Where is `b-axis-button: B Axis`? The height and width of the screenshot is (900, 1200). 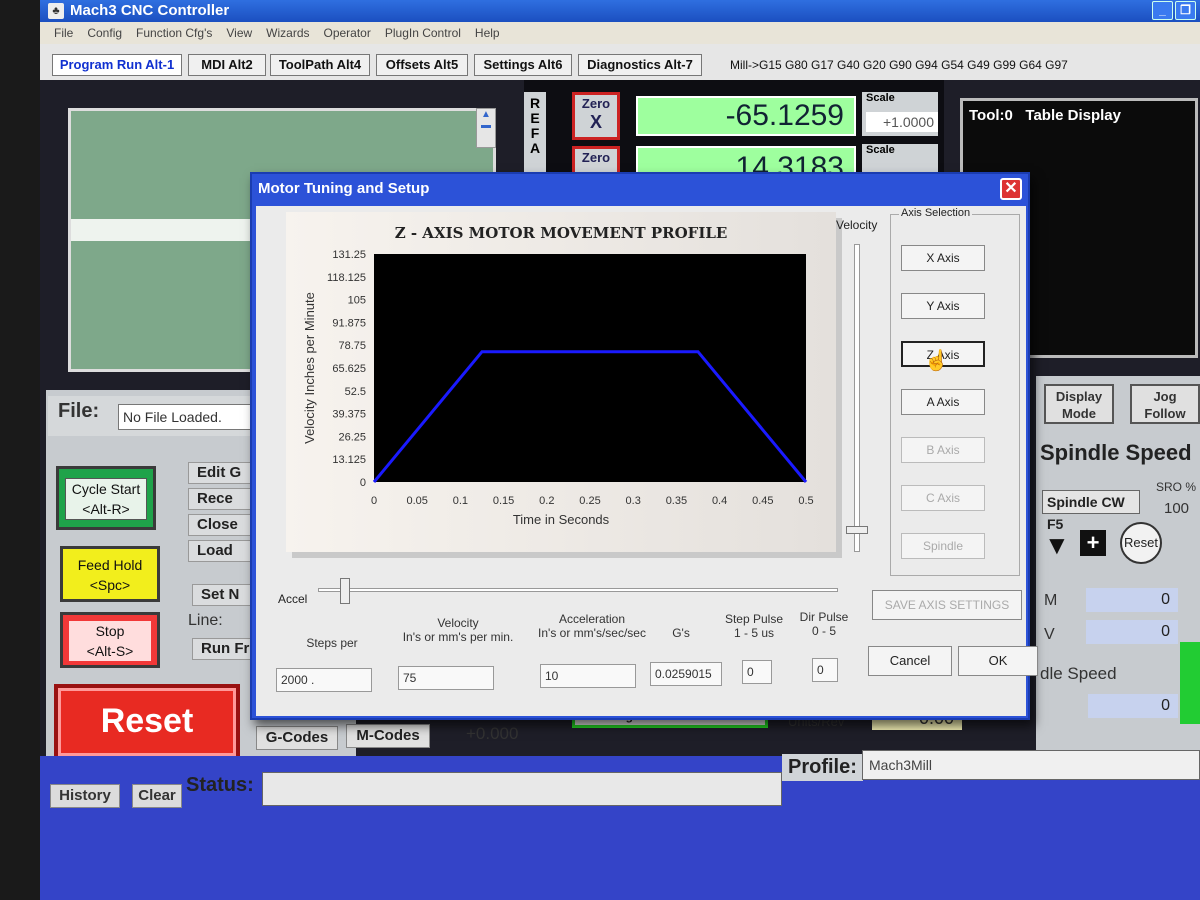
b-axis-button: B Axis is located at coordinates (943, 450).